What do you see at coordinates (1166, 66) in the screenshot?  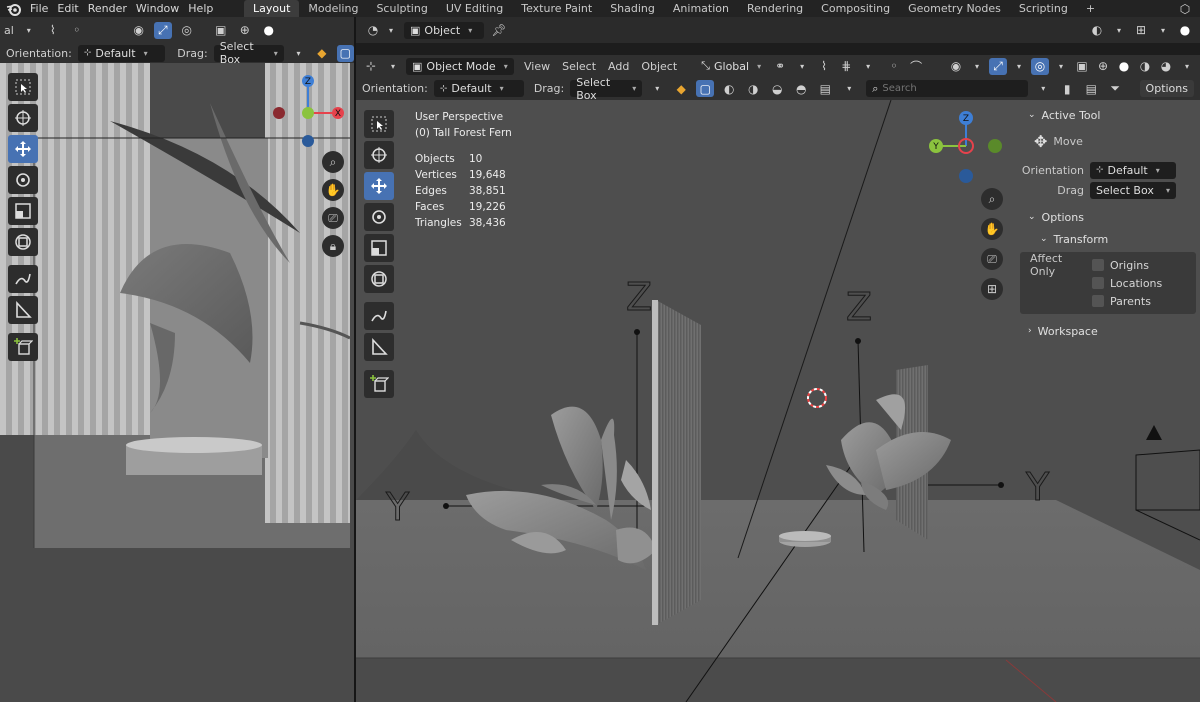 I see `shading-rendered-icon: ◕` at bounding box center [1166, 66].